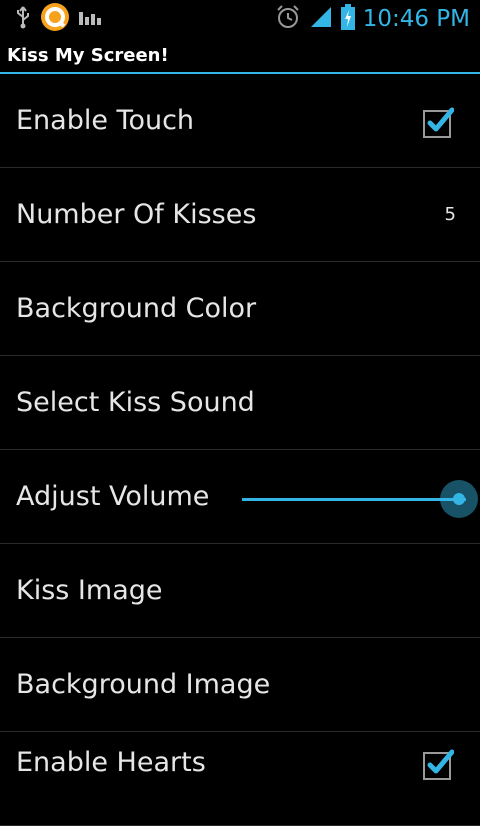 The image size is (480, 826). What do you see at coordinates (240, 56) in the screenshot?
I see `title-bar: Kiss My Screen!` at bounding box center [240, 56].